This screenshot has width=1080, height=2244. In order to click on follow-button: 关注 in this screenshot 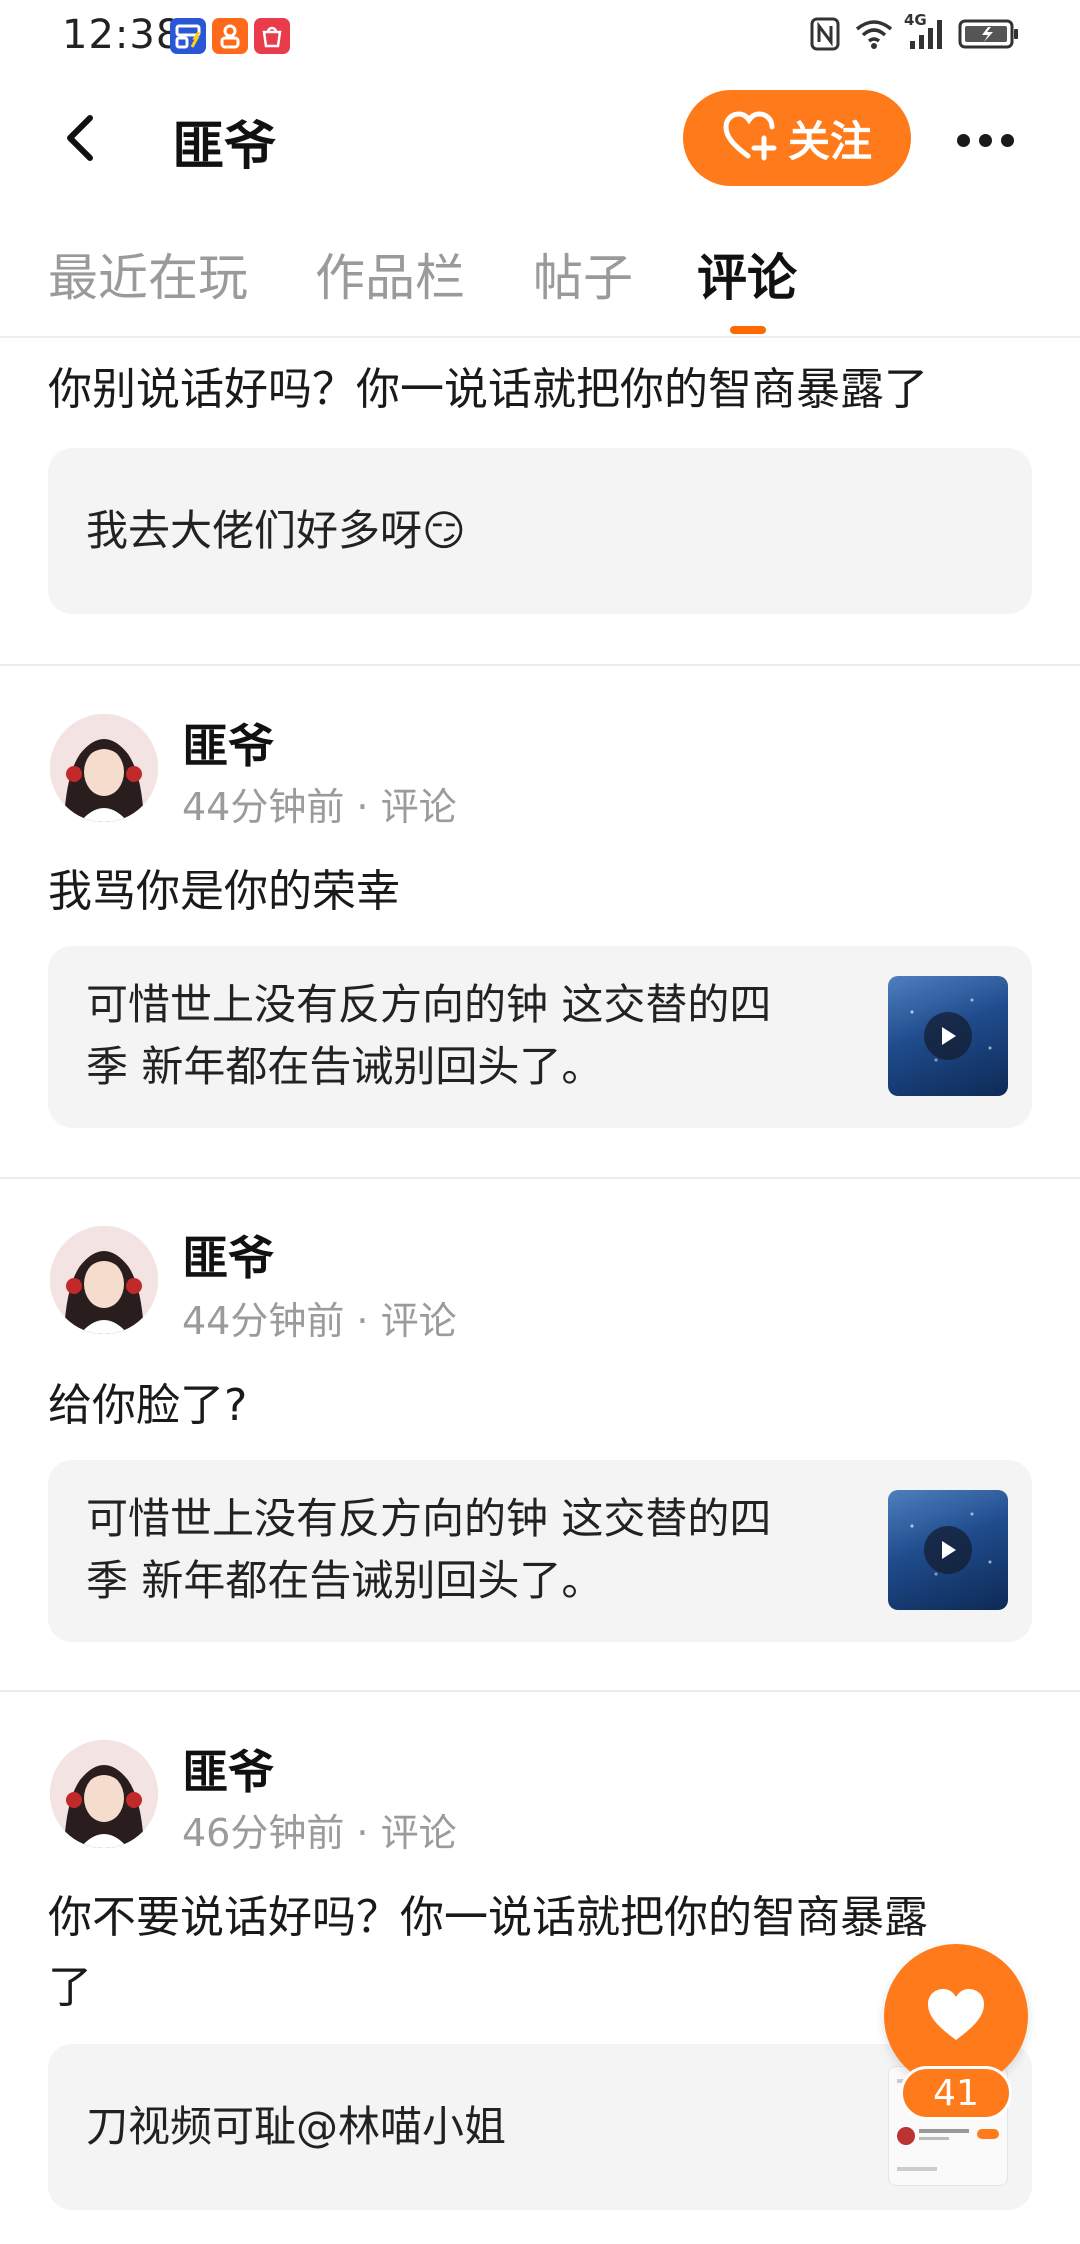, I will do `click(797, 138)`.